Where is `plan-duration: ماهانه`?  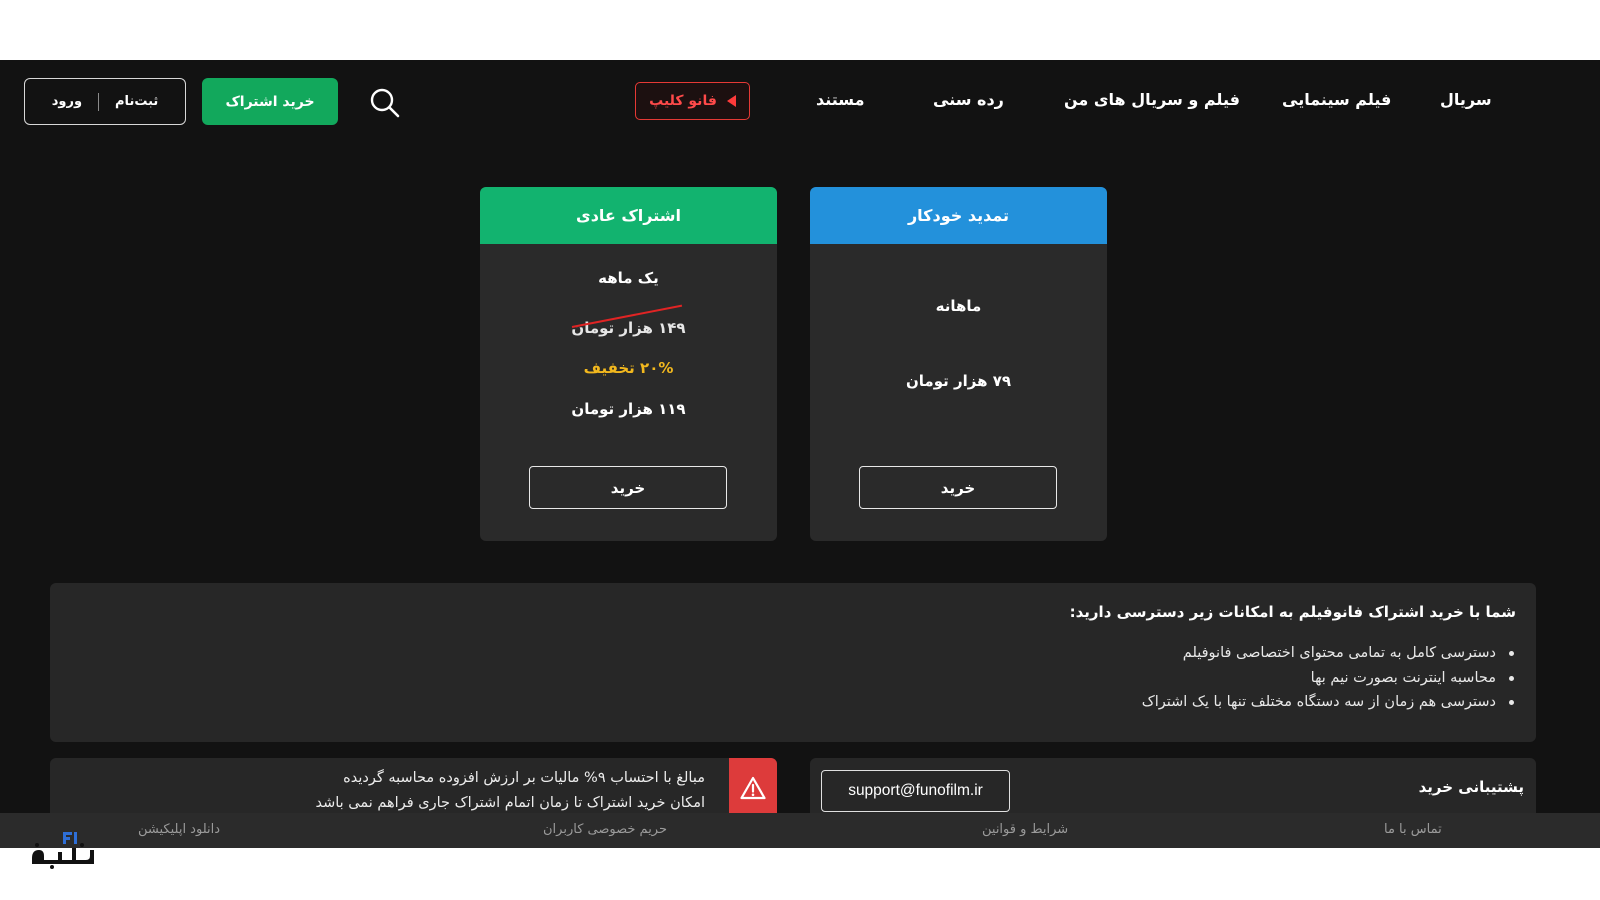 plan-duration: ماهانه is located at coordinates (958, 306).